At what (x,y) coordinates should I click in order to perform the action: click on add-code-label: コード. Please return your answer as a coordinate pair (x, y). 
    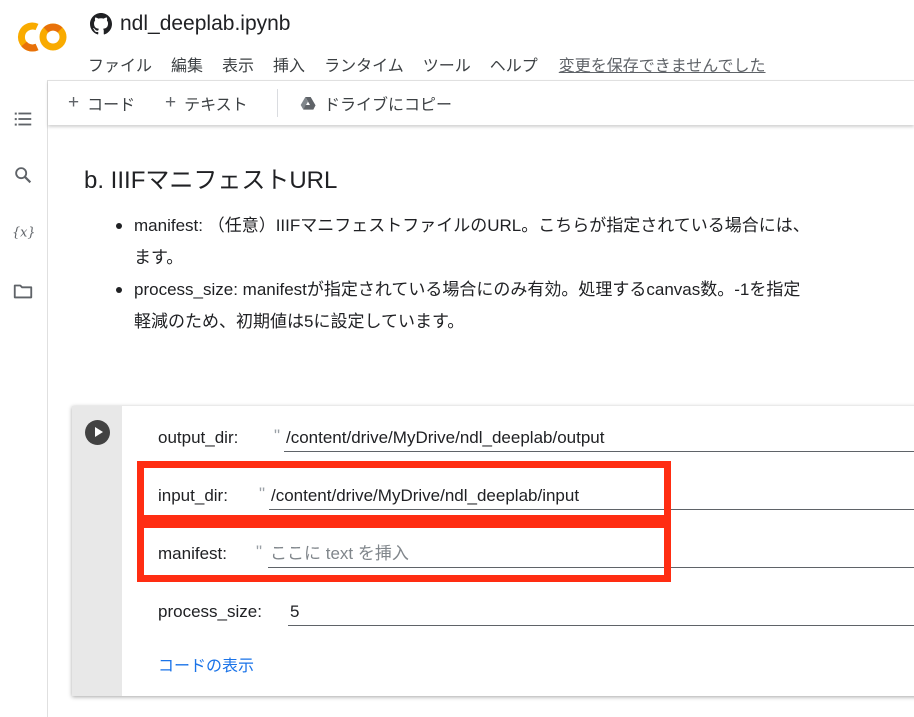
    Looking at the image, I should click on (111, 105).